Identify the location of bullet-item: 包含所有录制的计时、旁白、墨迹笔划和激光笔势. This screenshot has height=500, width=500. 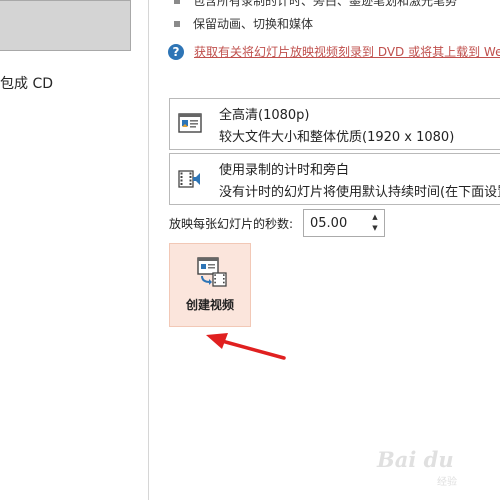
(315, 4).